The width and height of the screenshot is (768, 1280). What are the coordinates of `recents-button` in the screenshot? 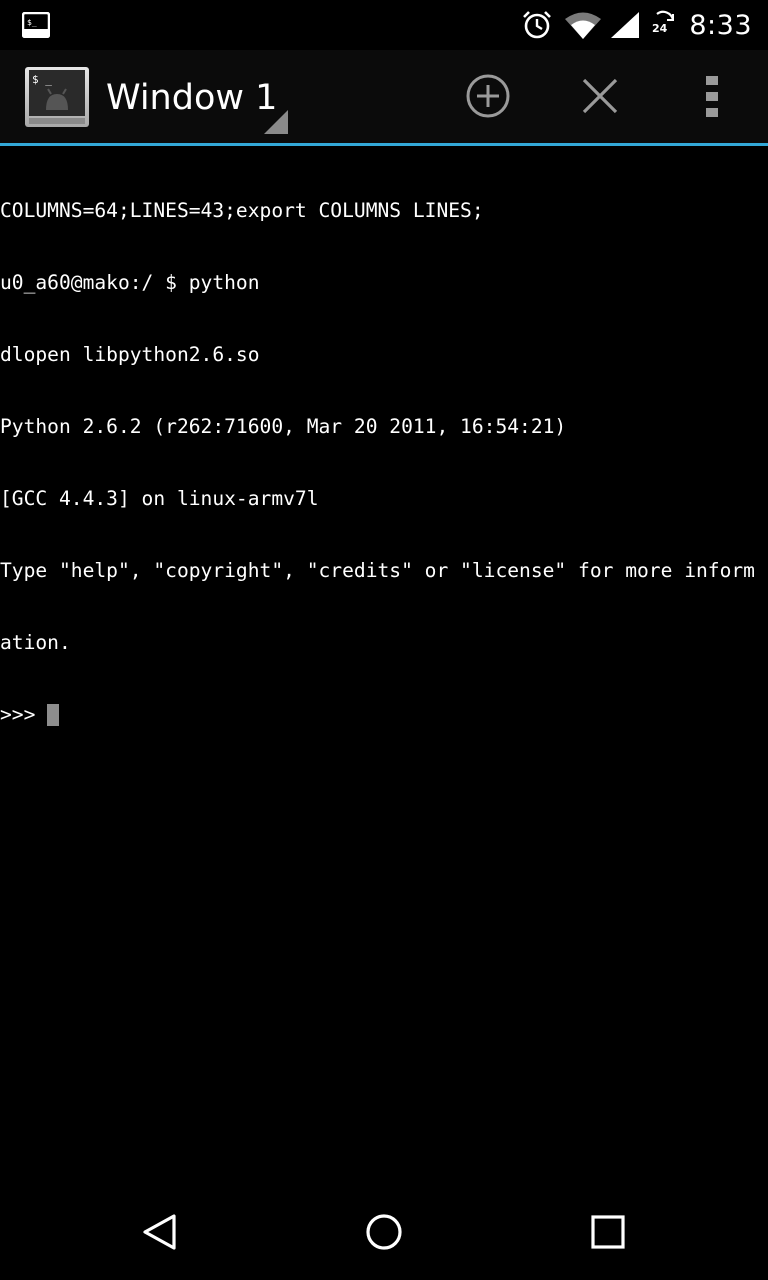 It's located at (608, 1234).